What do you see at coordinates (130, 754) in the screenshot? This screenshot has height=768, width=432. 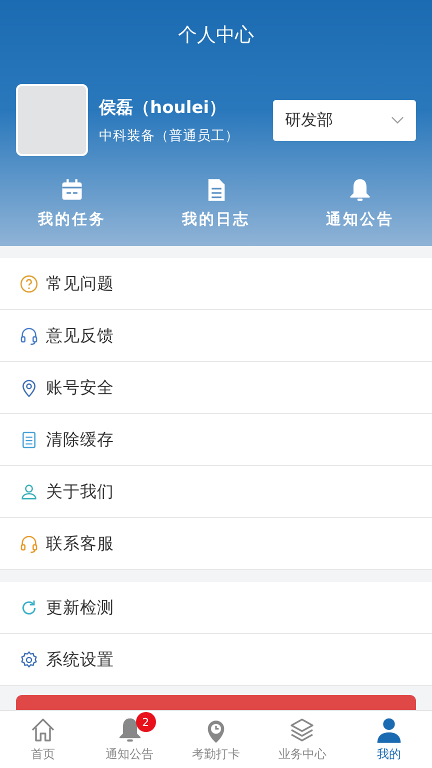 I see `tab-label: 通知公告` at bounding box center [130, 754].